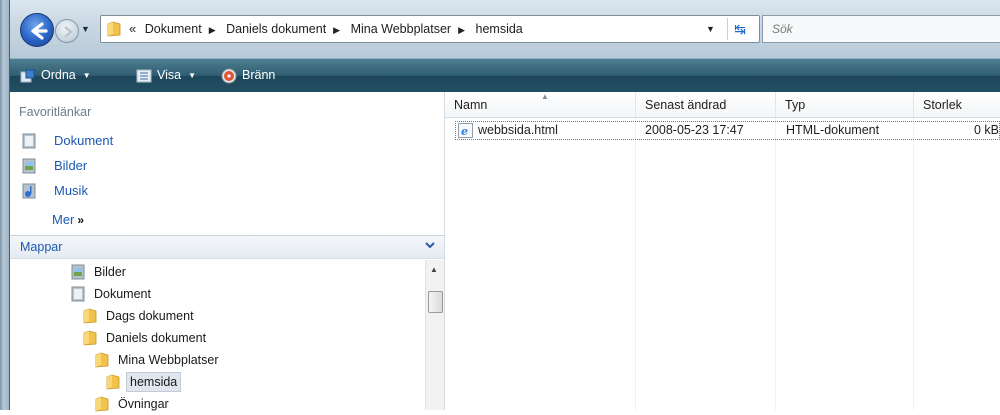  Describe the element at coordinates (686, 105) in the screenshot. I see `column-header-label: Senast ändrad` at that location.